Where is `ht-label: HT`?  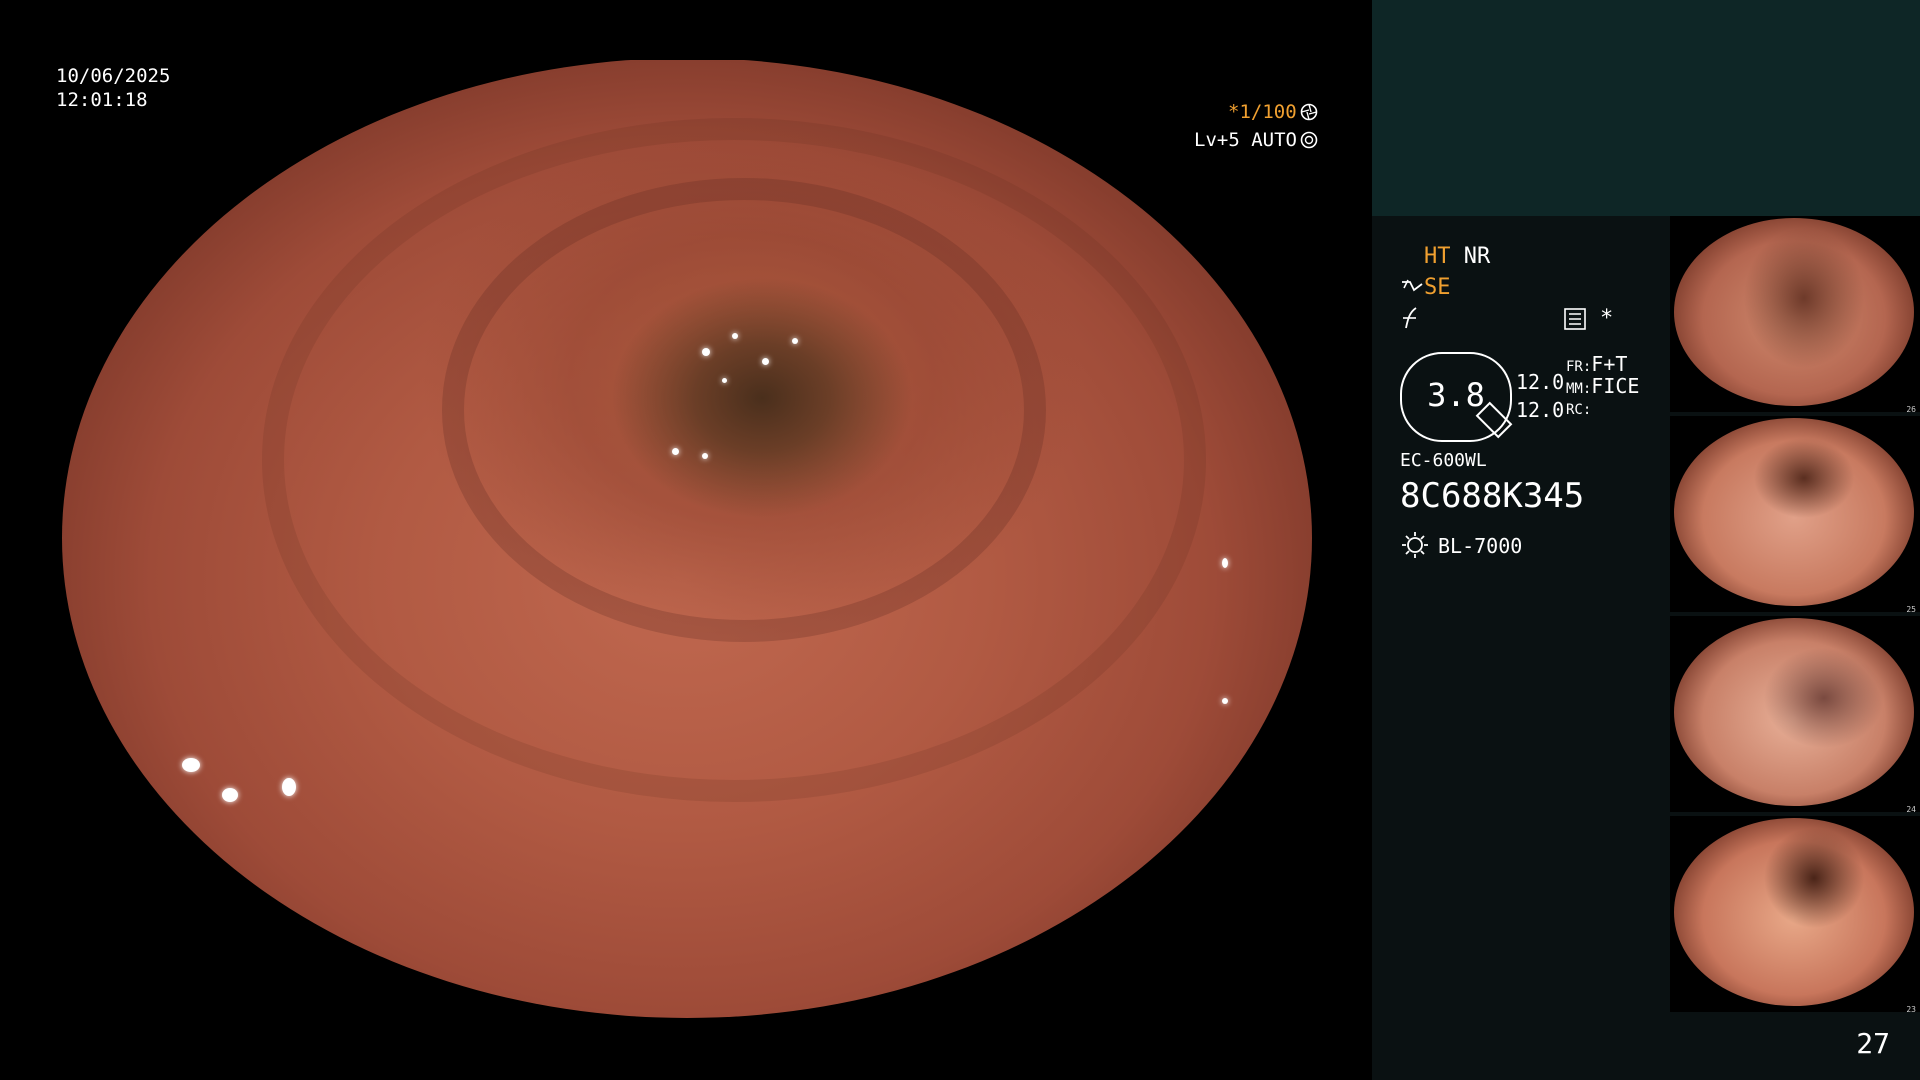 ht-label: HT is located at coordinates (1437, 256).